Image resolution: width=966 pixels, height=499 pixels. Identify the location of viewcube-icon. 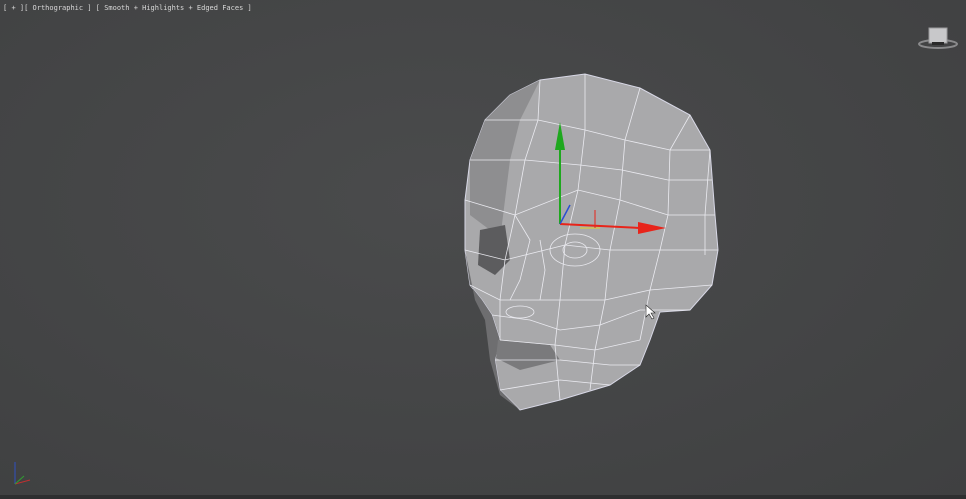
(938, 38).